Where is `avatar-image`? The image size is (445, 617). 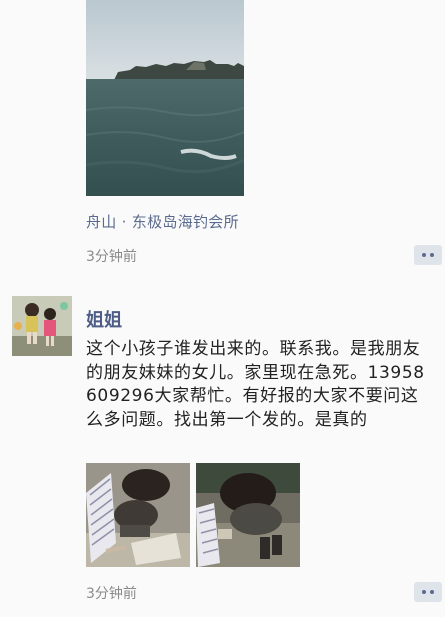
avatar-image is located at coordinates (42, 326).